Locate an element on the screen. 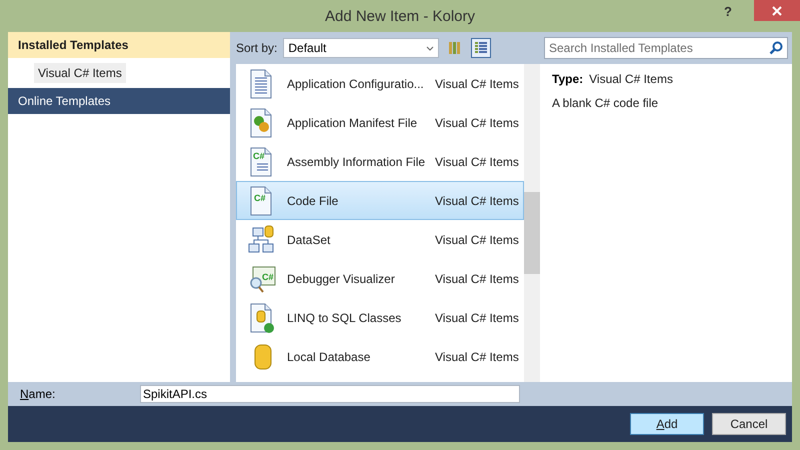 This screenshot has height=450, width=800. details-view-icon is located at coordinates (481, 48).